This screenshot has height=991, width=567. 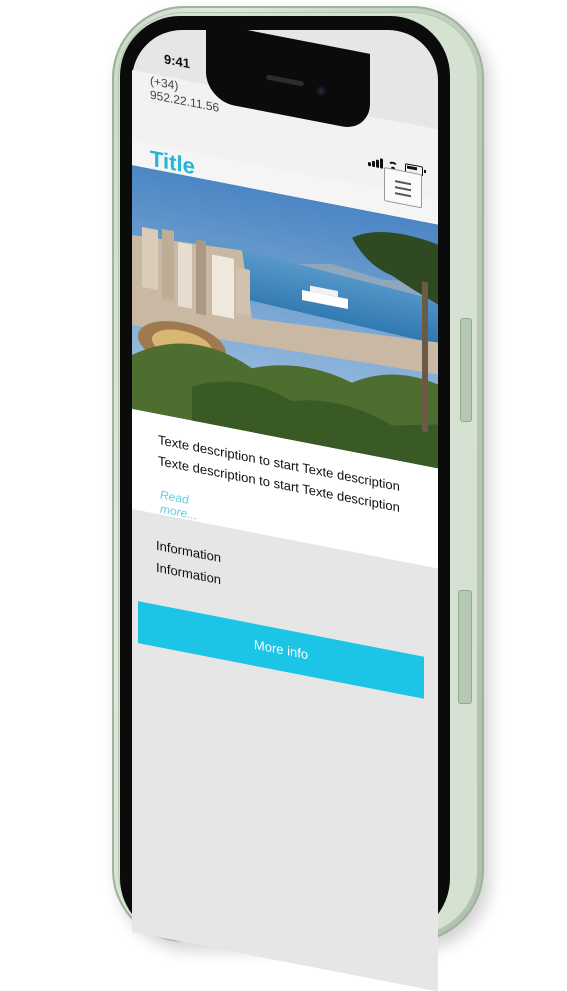 I want to click on front-camera, so click(x=321, y=91).